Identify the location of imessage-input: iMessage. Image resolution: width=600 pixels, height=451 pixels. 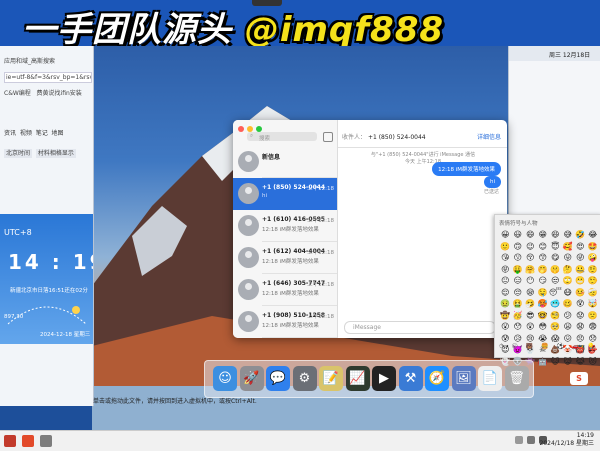
(420, 327).